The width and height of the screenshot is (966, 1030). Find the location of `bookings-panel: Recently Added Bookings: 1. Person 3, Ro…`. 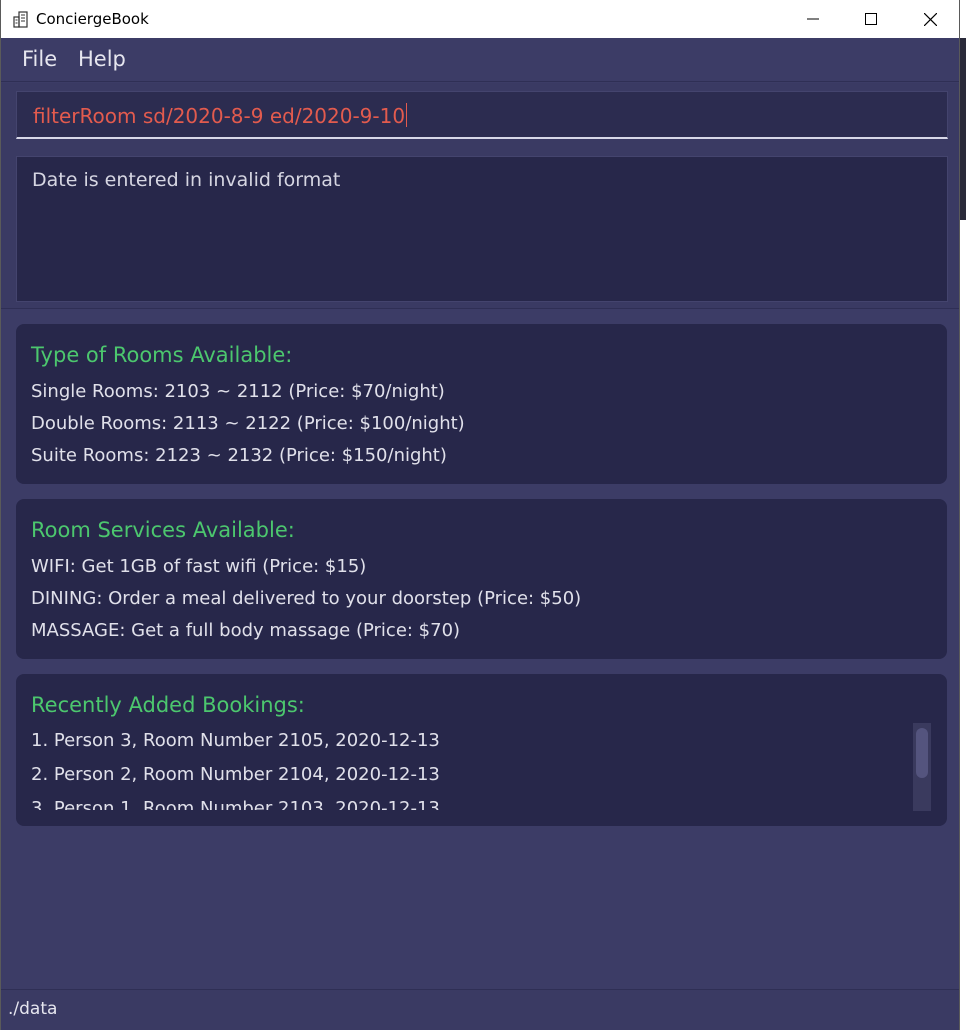

bookings-panel: Recently Added Bookings: 1. Person 3, Ro… is located at coordinates (481, 750).